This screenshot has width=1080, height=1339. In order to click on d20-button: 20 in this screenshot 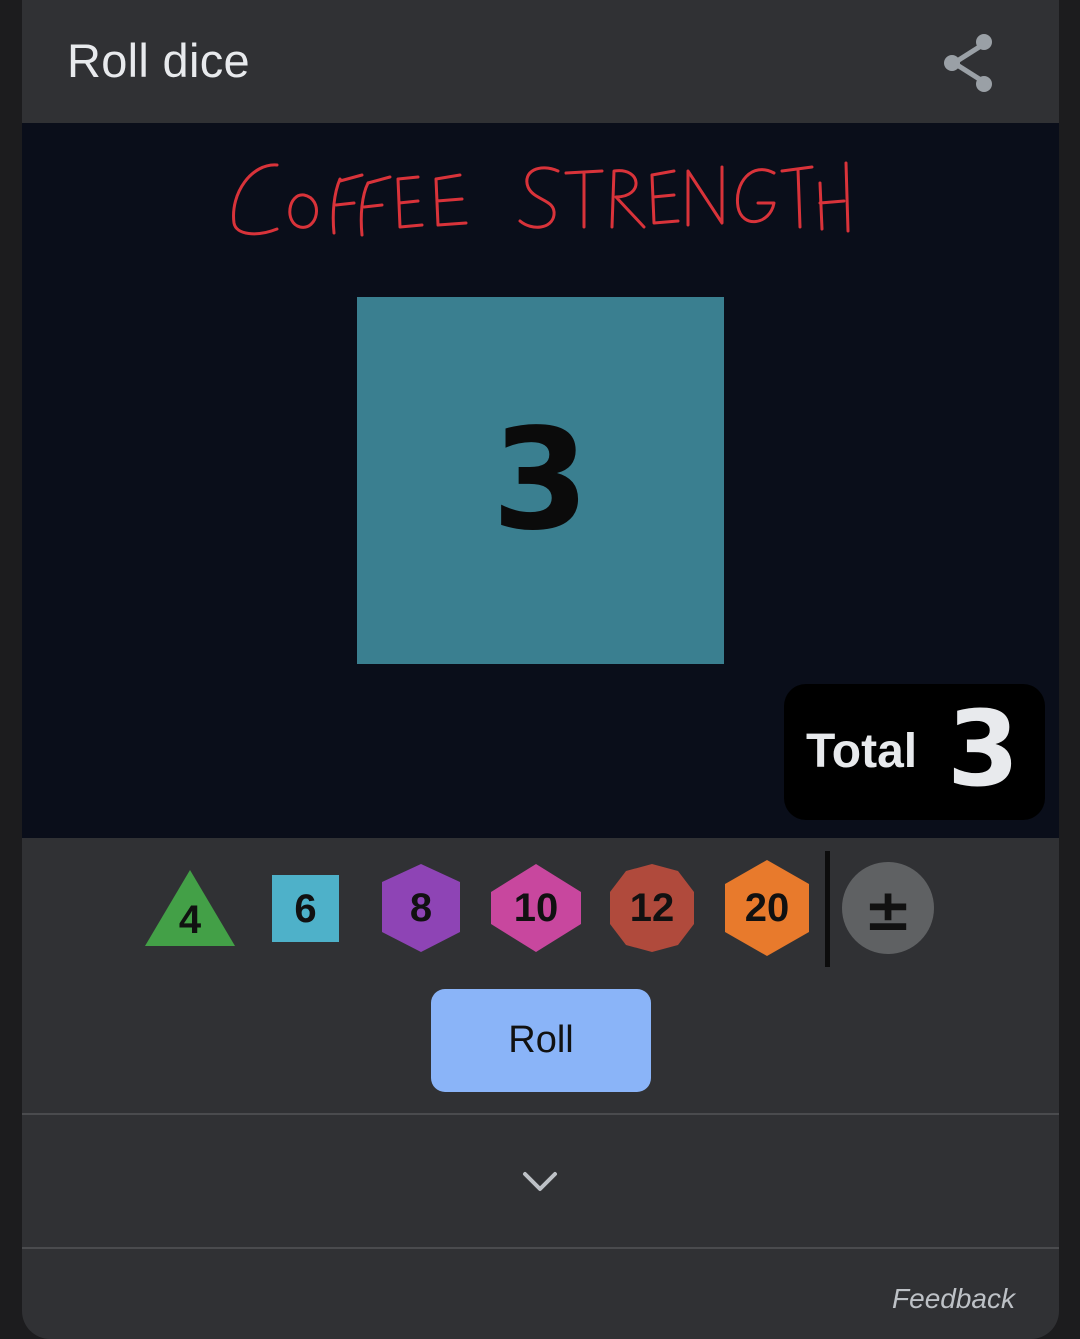, I will do `click(767, 908)`.